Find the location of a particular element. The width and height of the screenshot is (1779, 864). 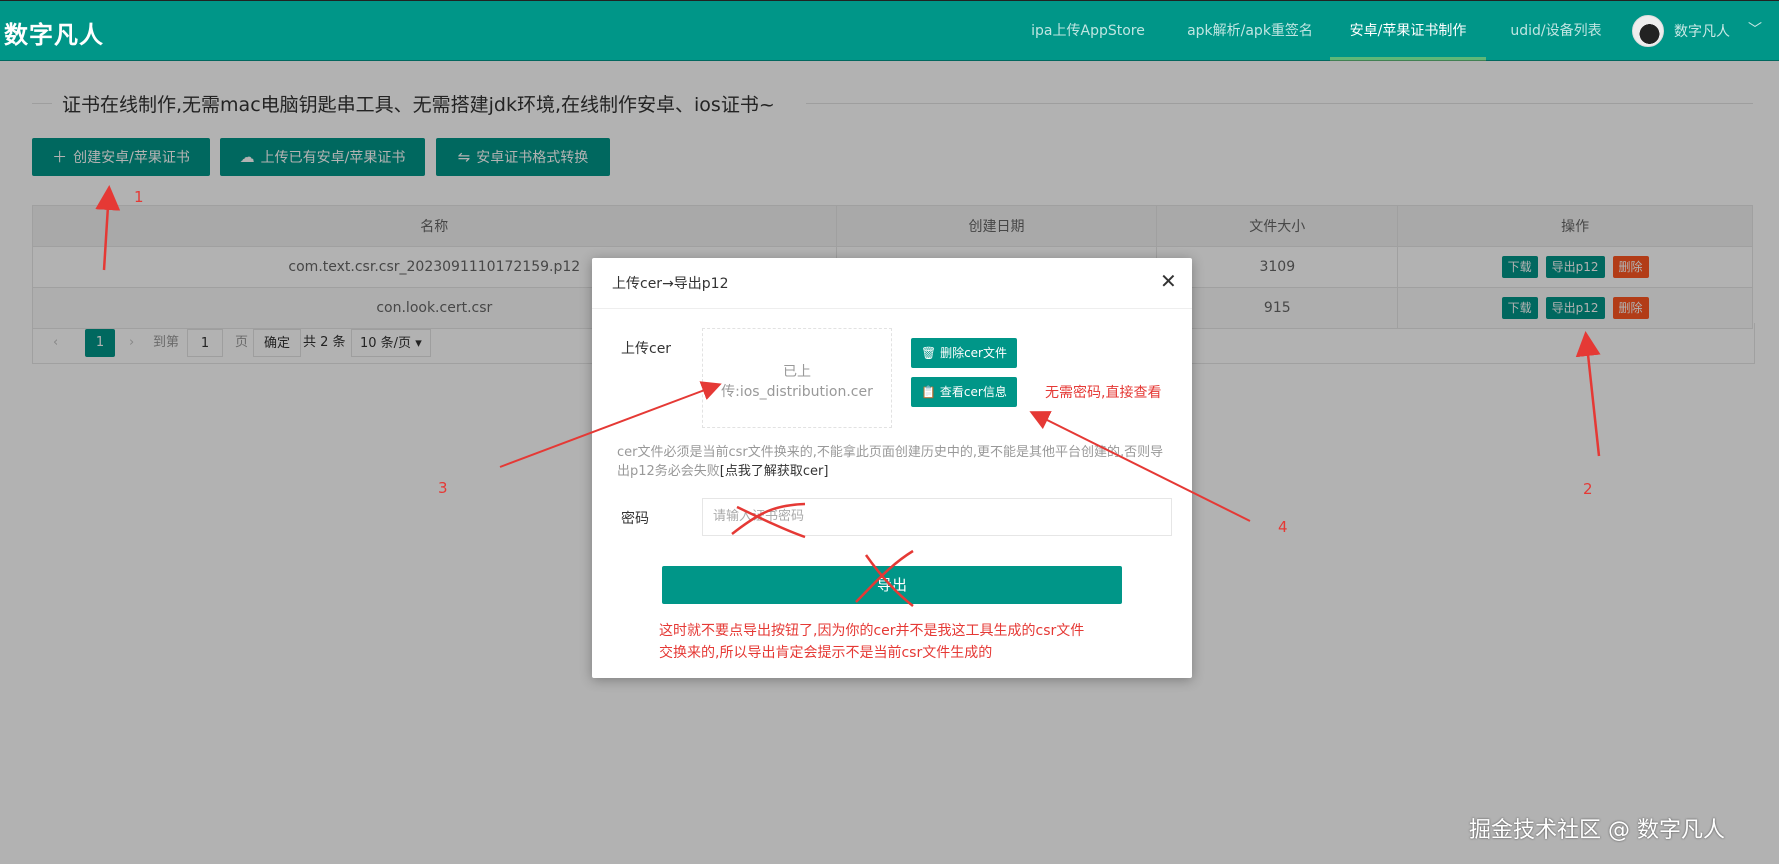

watermark: 掘金技术社区 @ 数字凡人 is located at coordinates (1597, 830).